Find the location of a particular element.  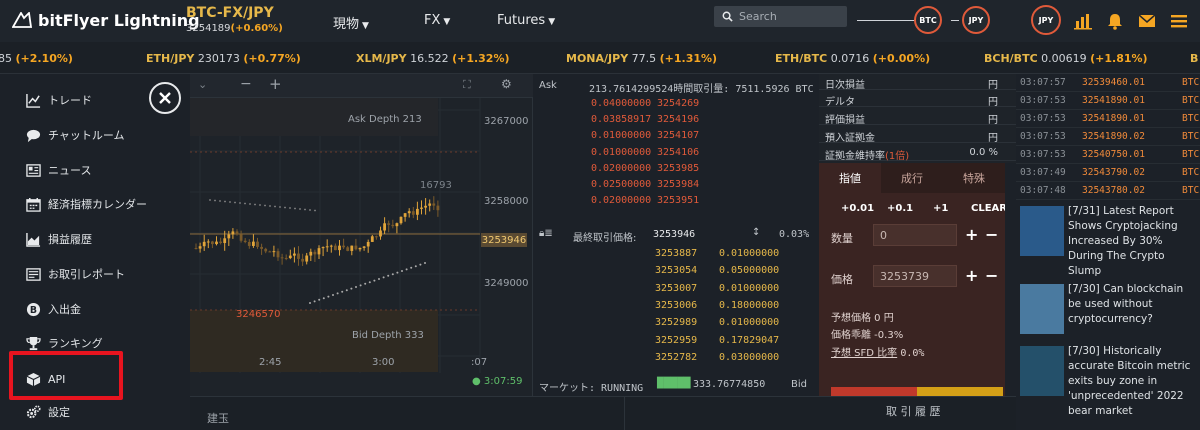

exec-price: 32541890.01 is located at coordinates (1113, 118).